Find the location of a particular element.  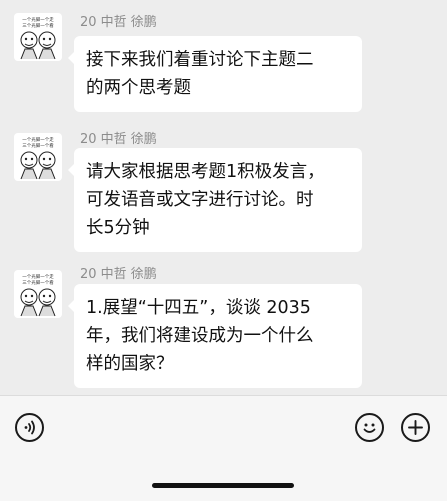

message-bubble: 1.展望“十四五”，谈谈 2035 年，我们将建设成为一个什么 样的国家？ is located at coordinates (215, 336).